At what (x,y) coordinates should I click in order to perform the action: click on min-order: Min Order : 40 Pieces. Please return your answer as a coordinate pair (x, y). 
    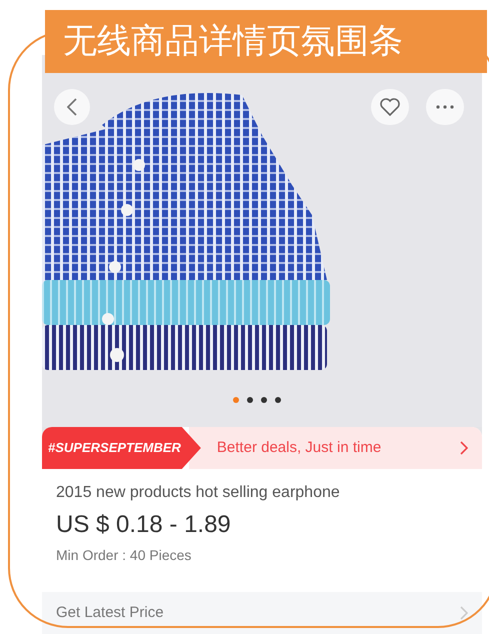
    Looking at the image, I should click on (124, 555).